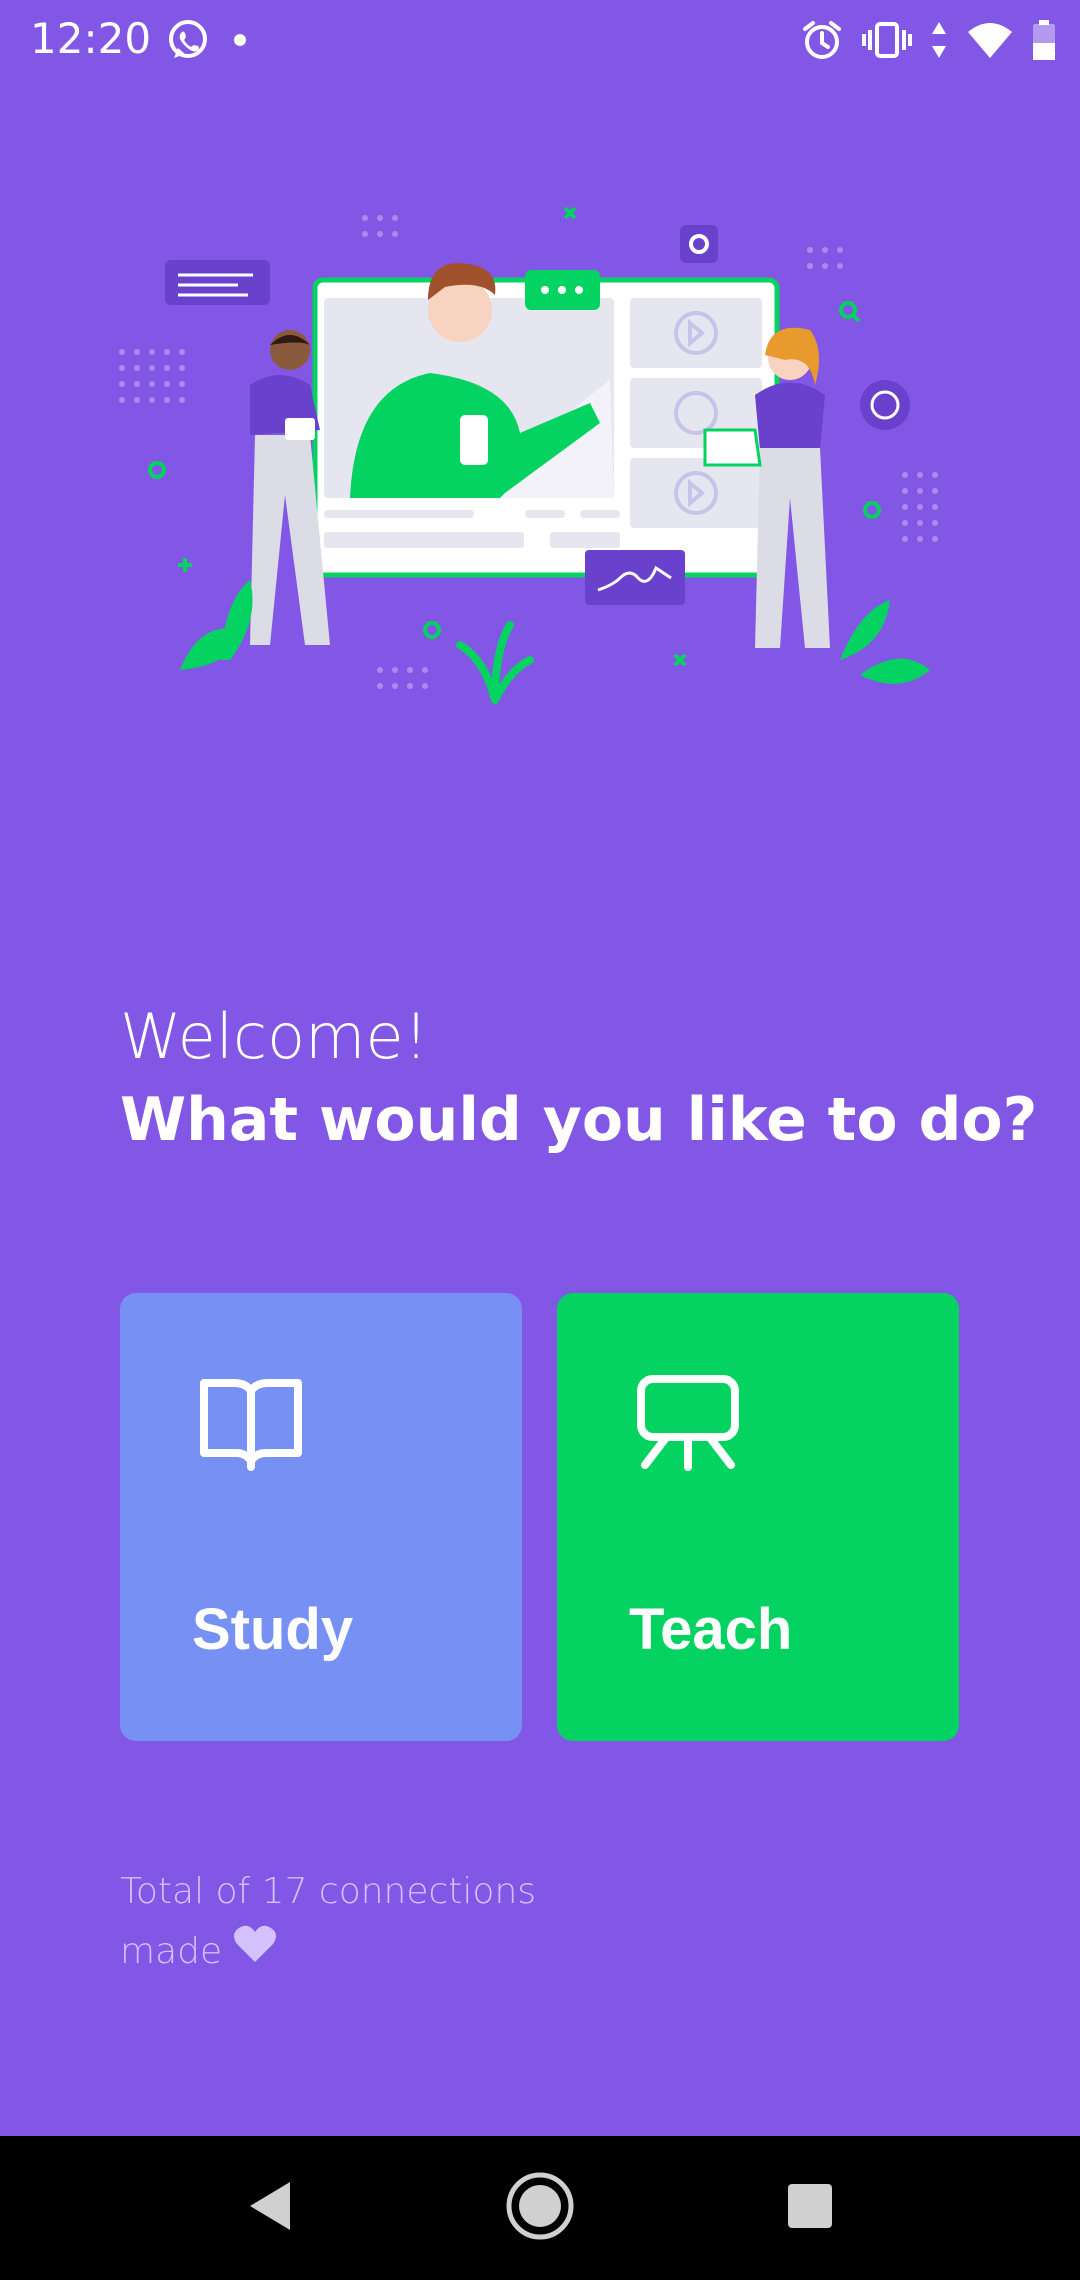  I want to click on welcome-heading: Welcome!, so click(274, 1036).